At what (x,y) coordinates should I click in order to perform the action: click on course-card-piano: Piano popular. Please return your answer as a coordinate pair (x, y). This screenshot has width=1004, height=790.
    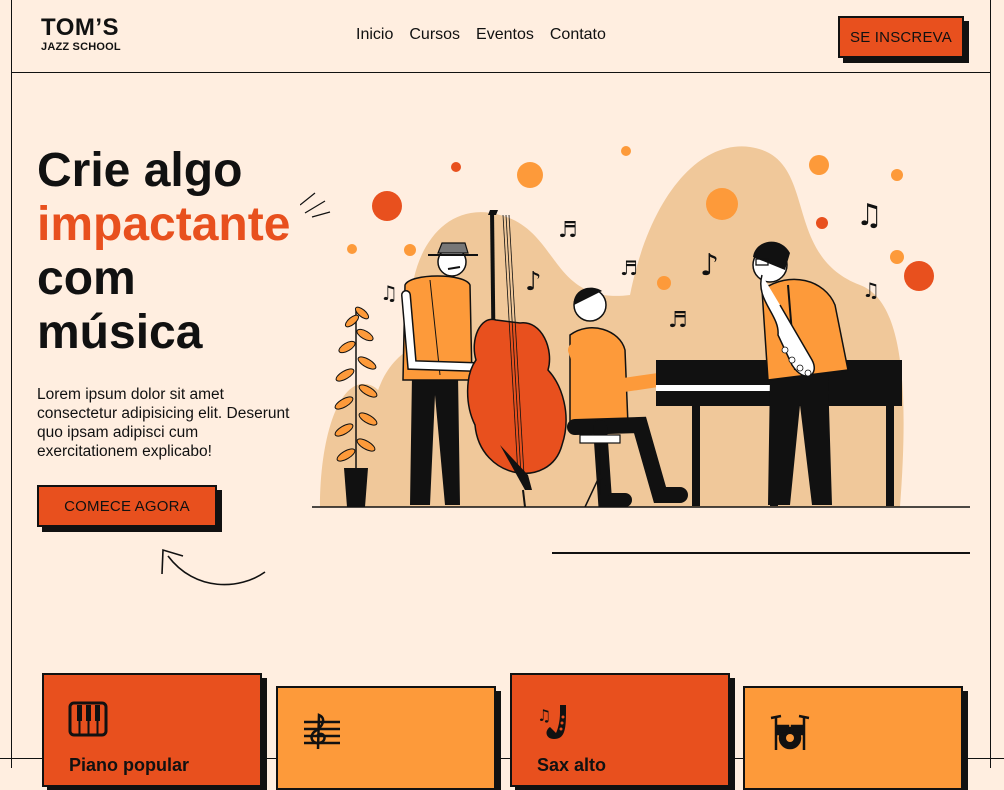
    Looking at the image, I should click on (152, 730).